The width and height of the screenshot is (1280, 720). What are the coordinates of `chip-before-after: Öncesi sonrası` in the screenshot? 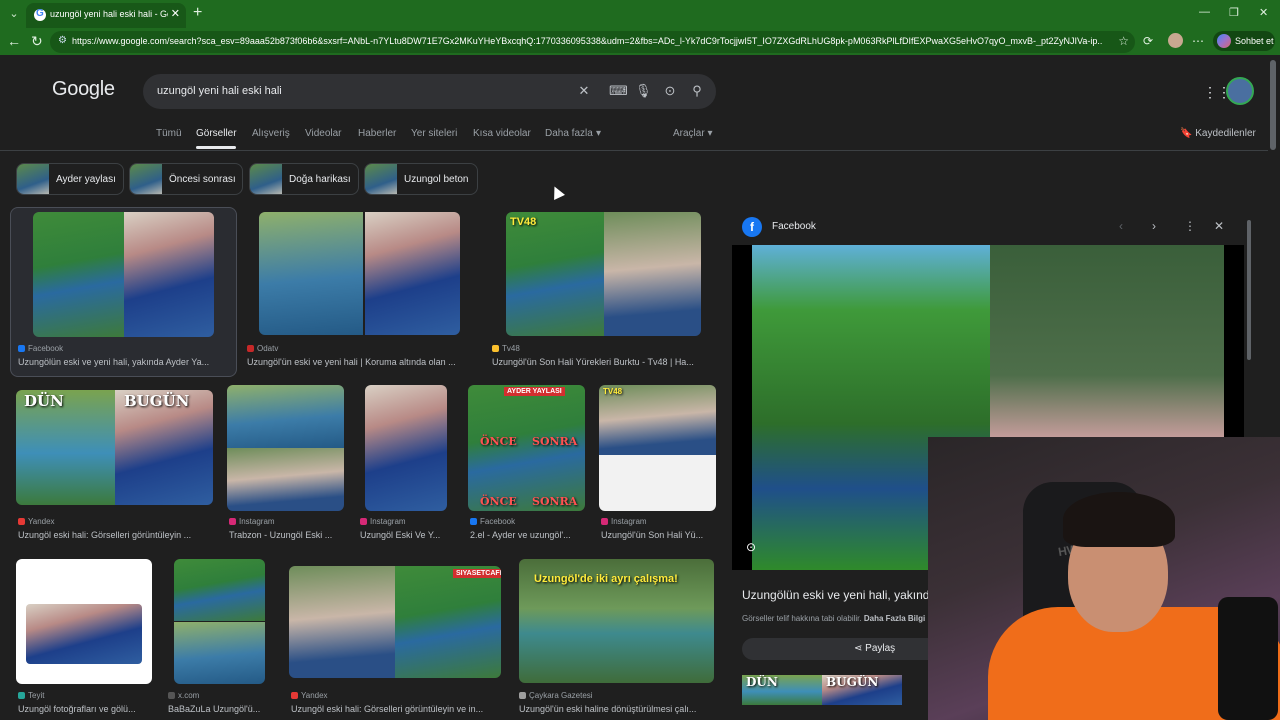 It's located at (186, 179).